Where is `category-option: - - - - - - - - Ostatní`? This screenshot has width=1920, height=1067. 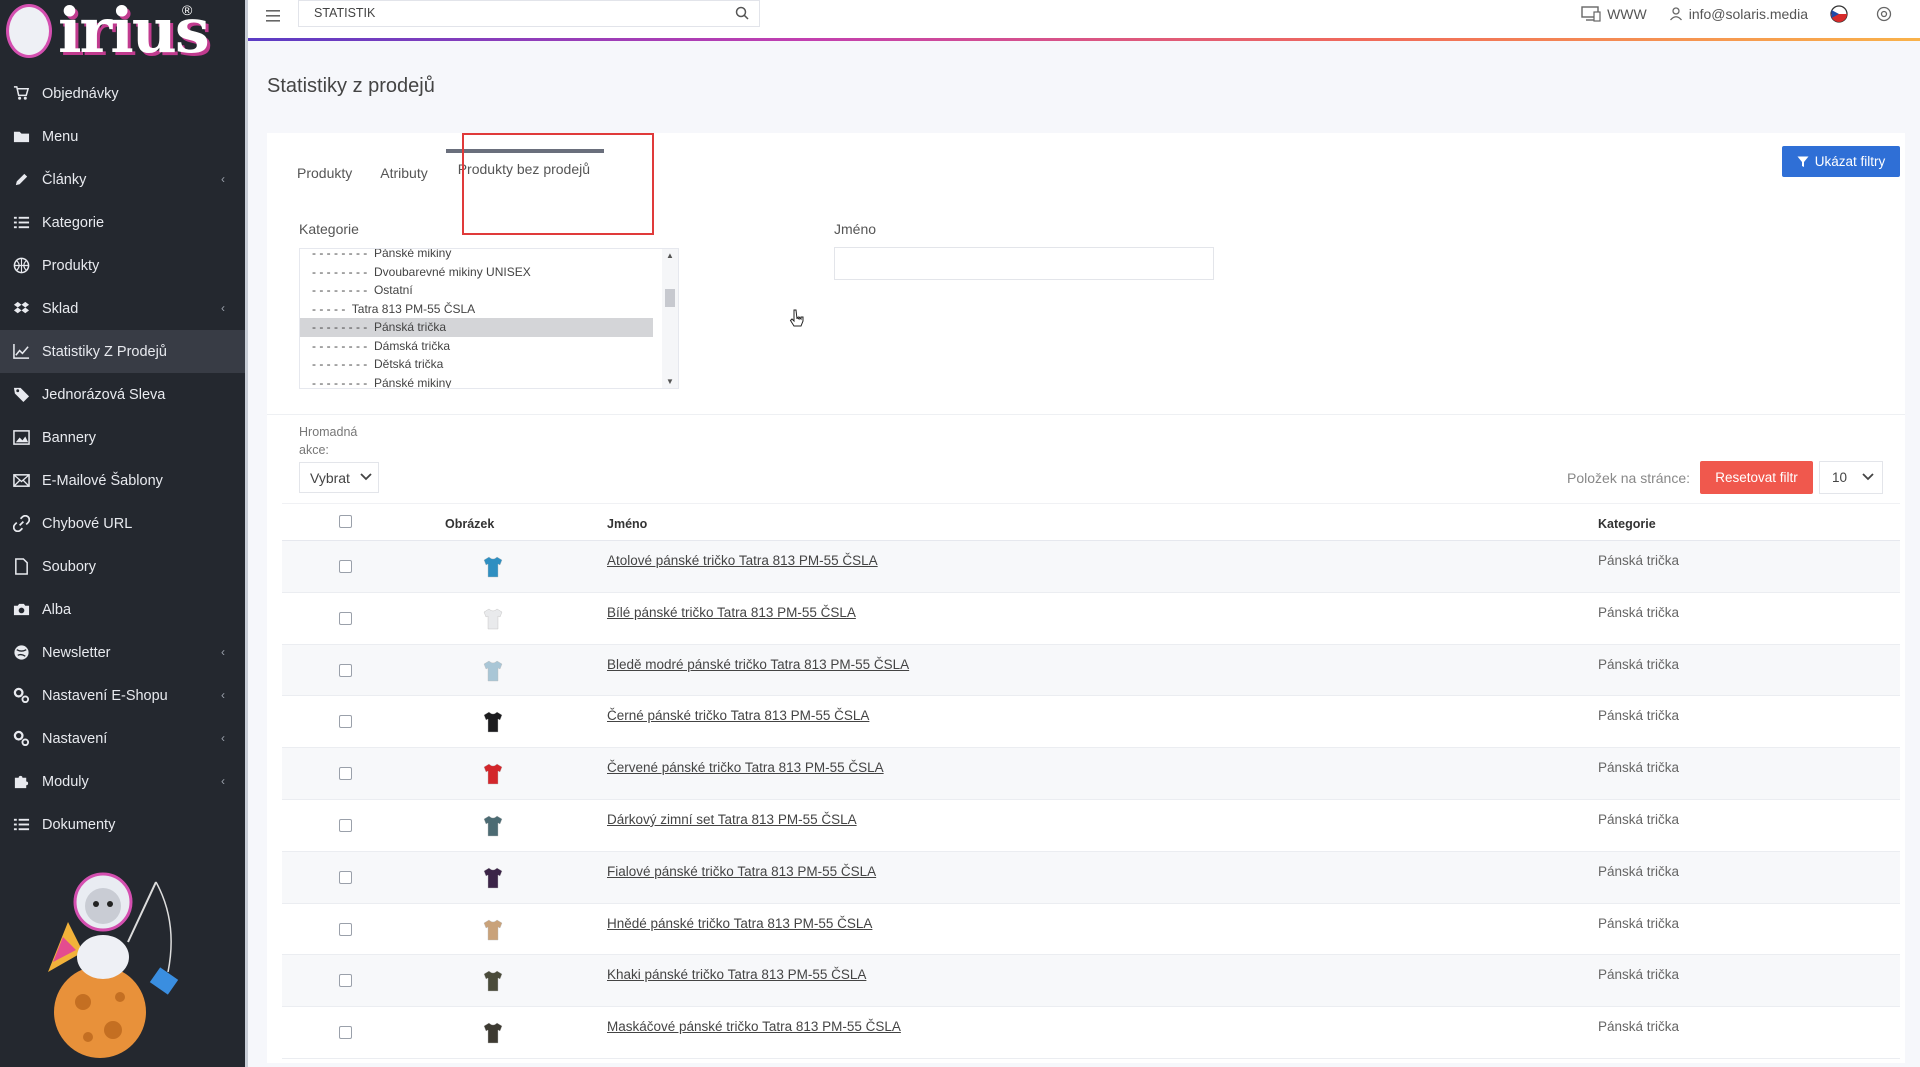
category-option: - - - - - - - - Ostatní is located at coordinates (476, 290).